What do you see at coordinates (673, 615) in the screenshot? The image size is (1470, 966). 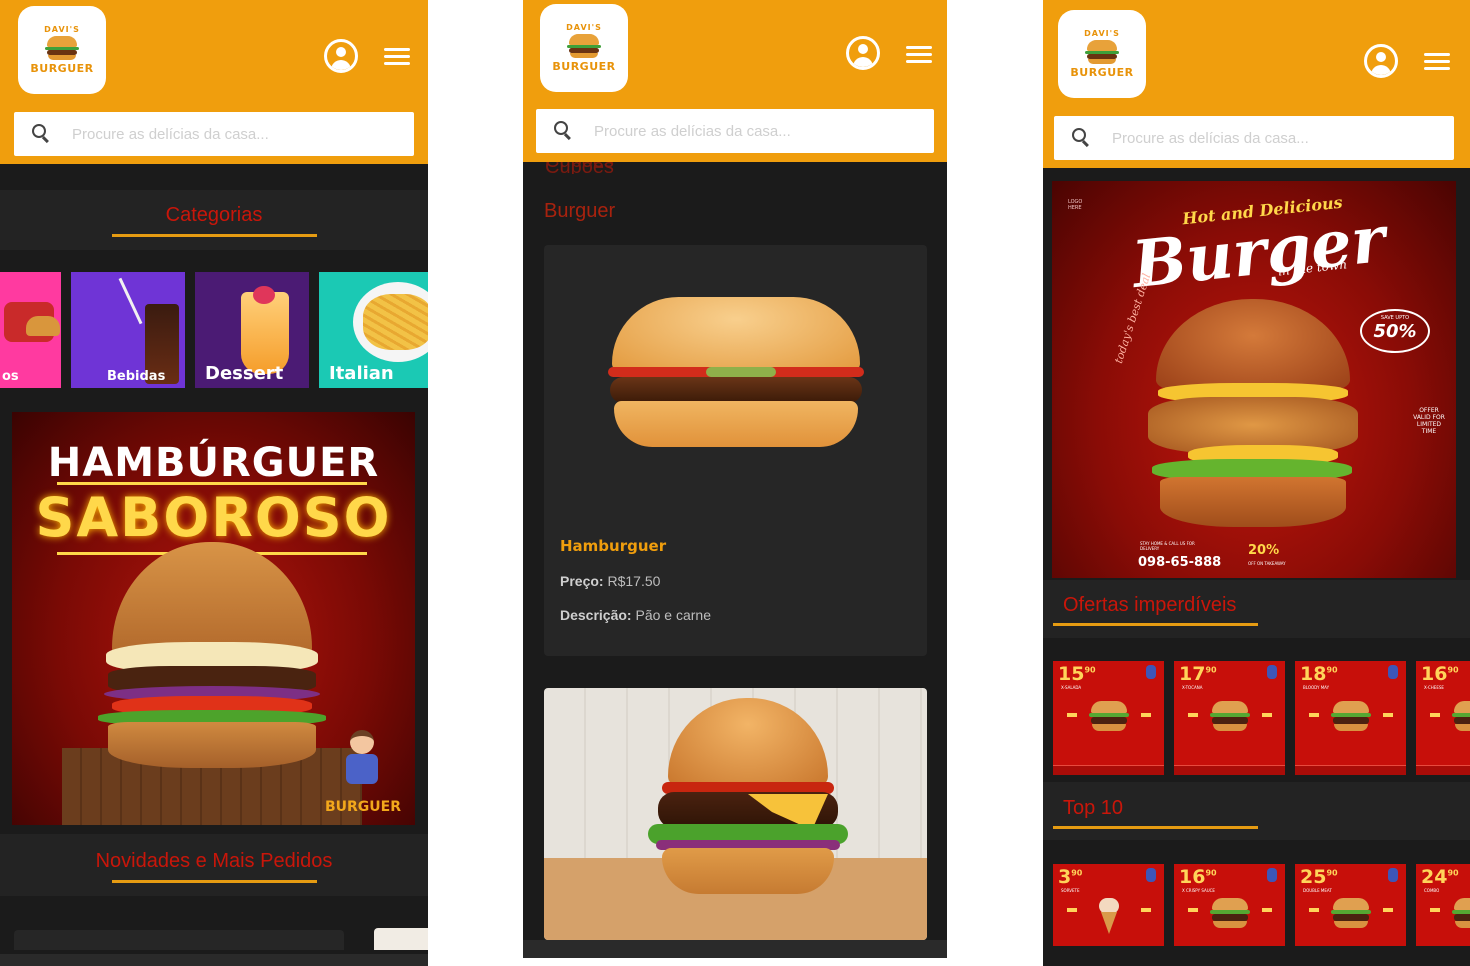 I see `description-value: Pão e carne` at bounding box center [673, 615].